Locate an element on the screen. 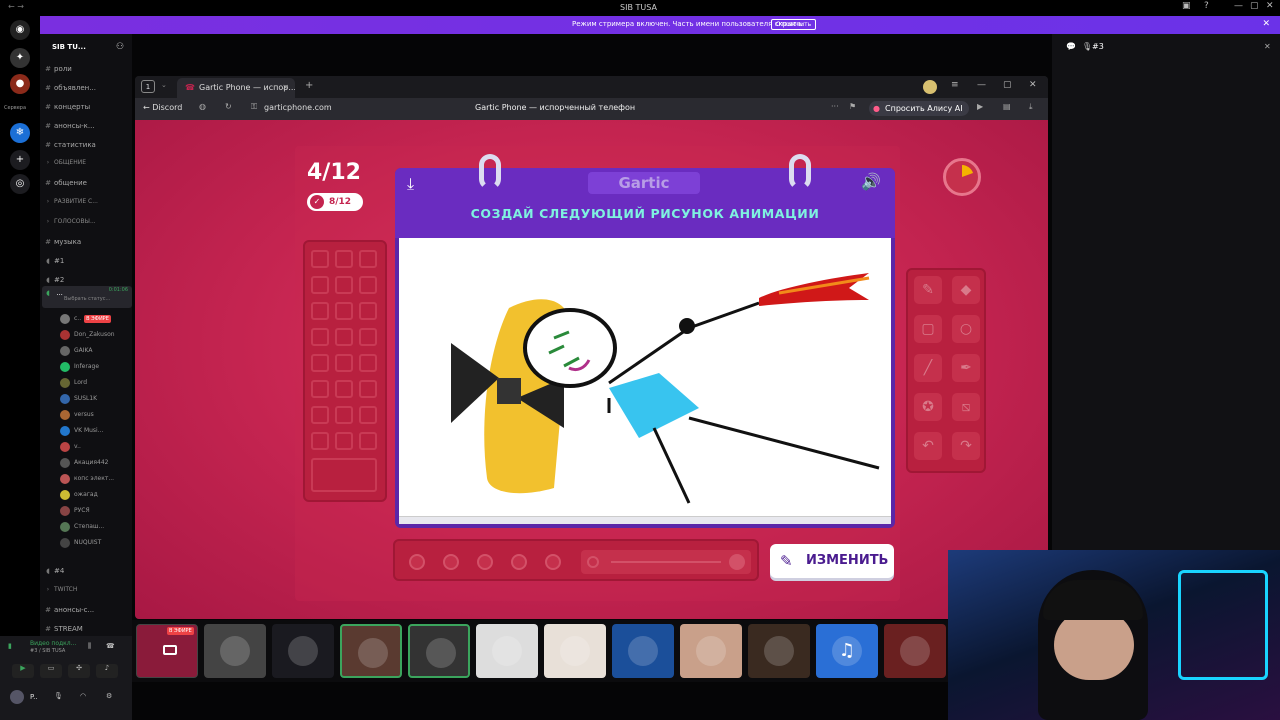 This screenshot has height=720, width=1280. camera-button: ▶ is located at coordinates (23, 671).